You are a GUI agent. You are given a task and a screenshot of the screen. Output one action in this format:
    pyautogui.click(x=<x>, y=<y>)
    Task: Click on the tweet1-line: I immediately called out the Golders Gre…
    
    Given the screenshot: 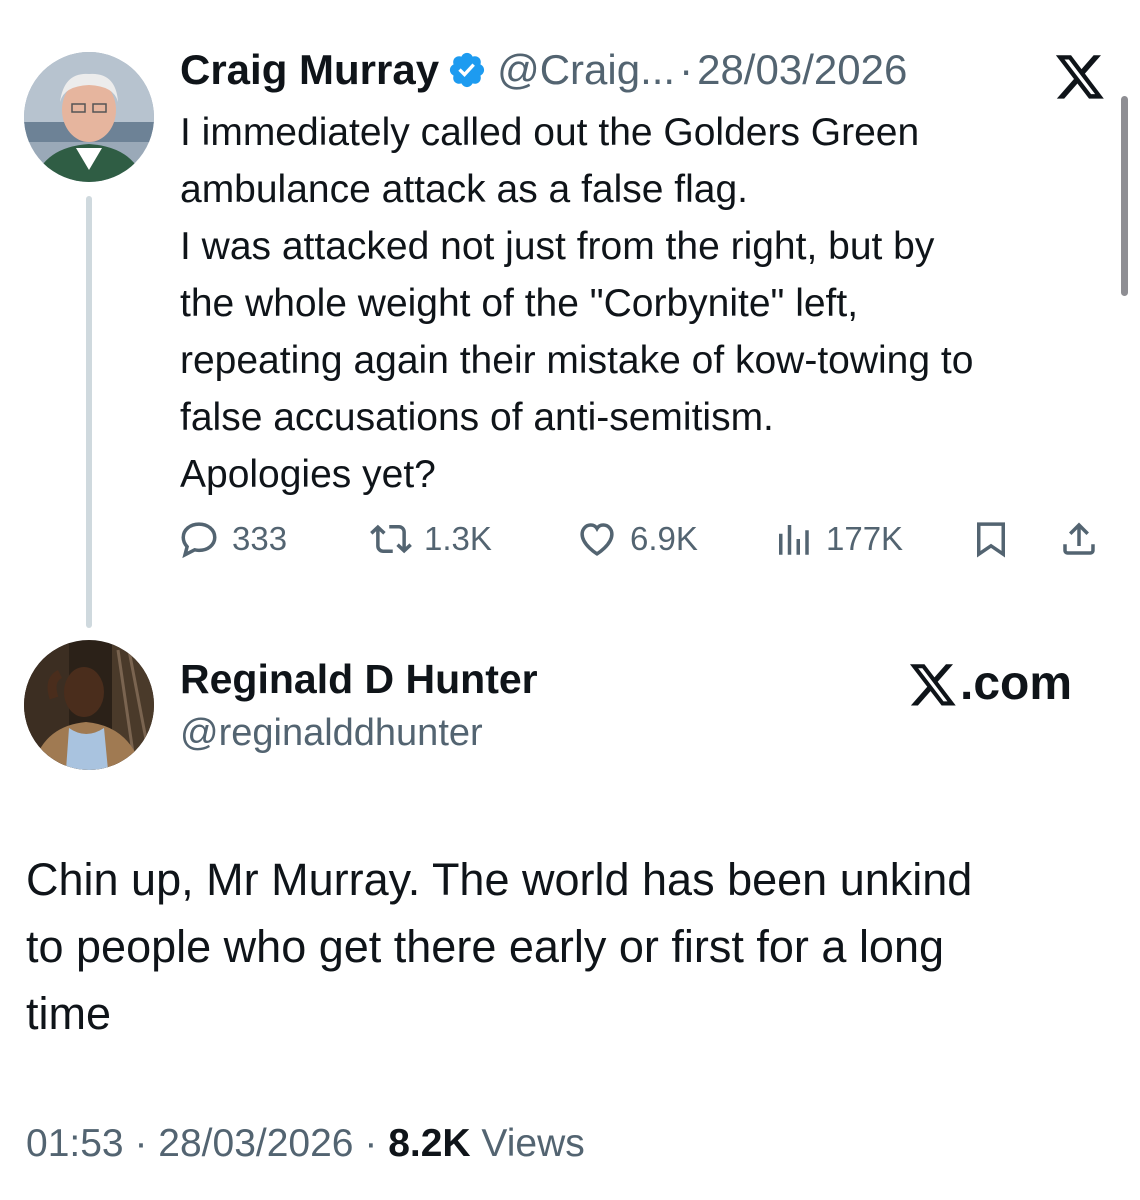 What is the action you would take?
    pyautogui.click(x=550, y=132)
    